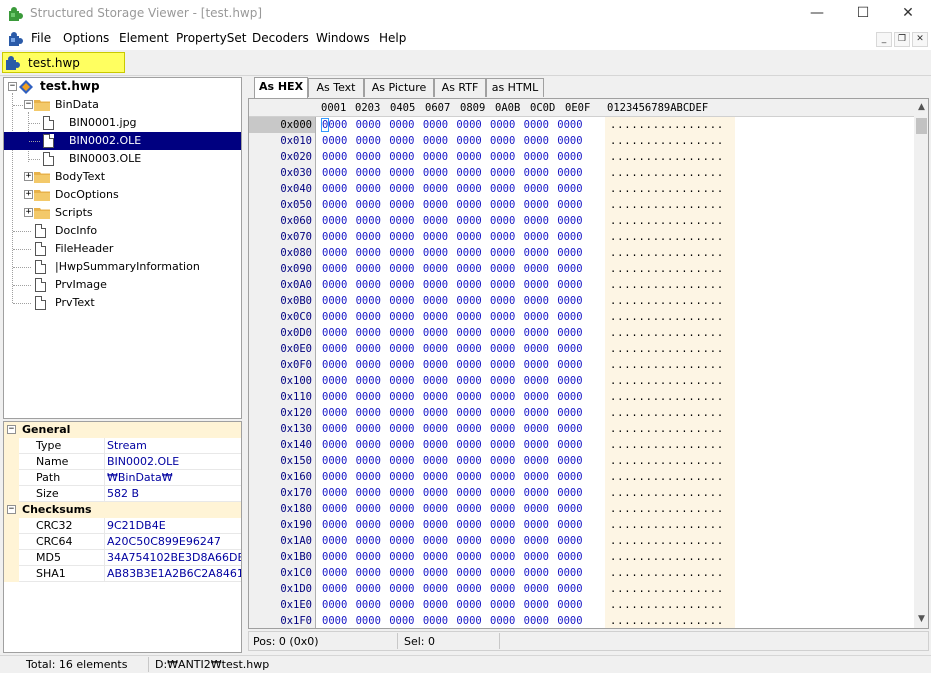  What do you see at coordinates (122, 141) in the screenshot?
I see `tree-item-bin0002: BIN0002.OLE` at bounding box center [122, 141].